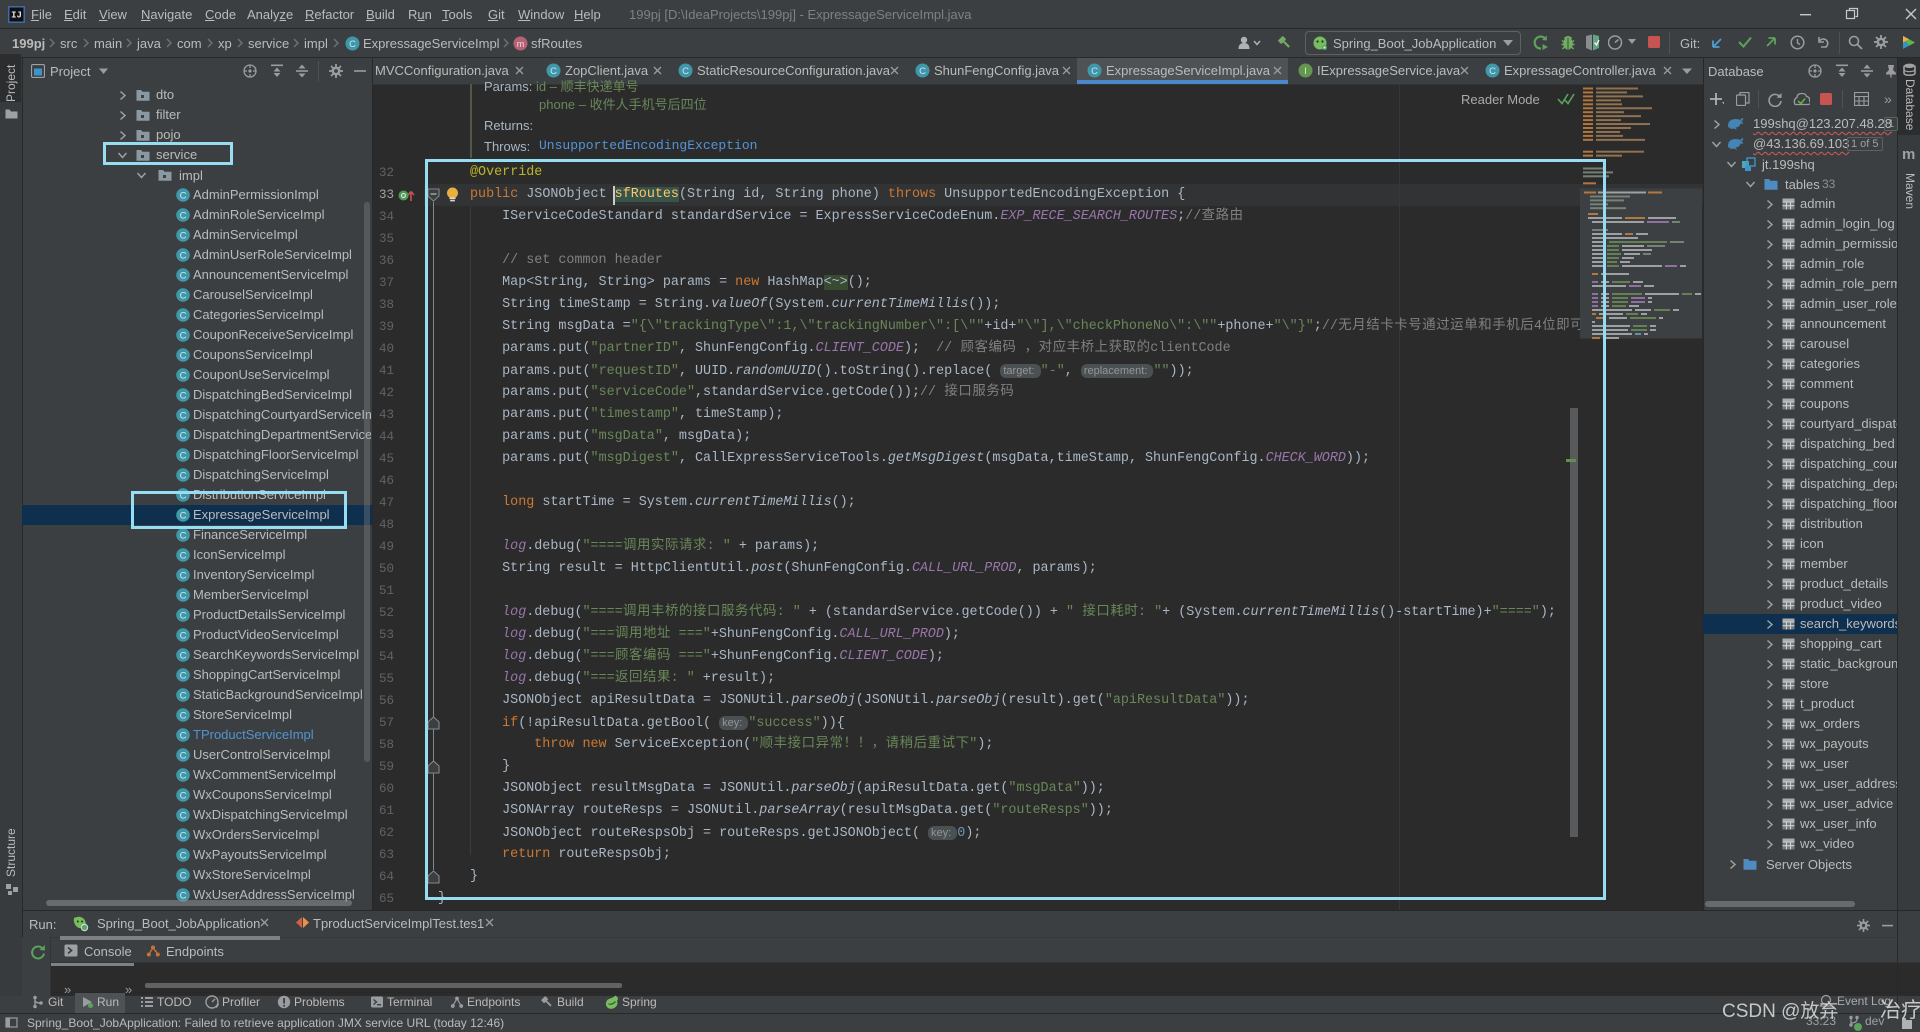  What do you see at coordinates (1305, 71) in the screenshot?
I see `svg-text: I` at bounding box center [1305, 71].